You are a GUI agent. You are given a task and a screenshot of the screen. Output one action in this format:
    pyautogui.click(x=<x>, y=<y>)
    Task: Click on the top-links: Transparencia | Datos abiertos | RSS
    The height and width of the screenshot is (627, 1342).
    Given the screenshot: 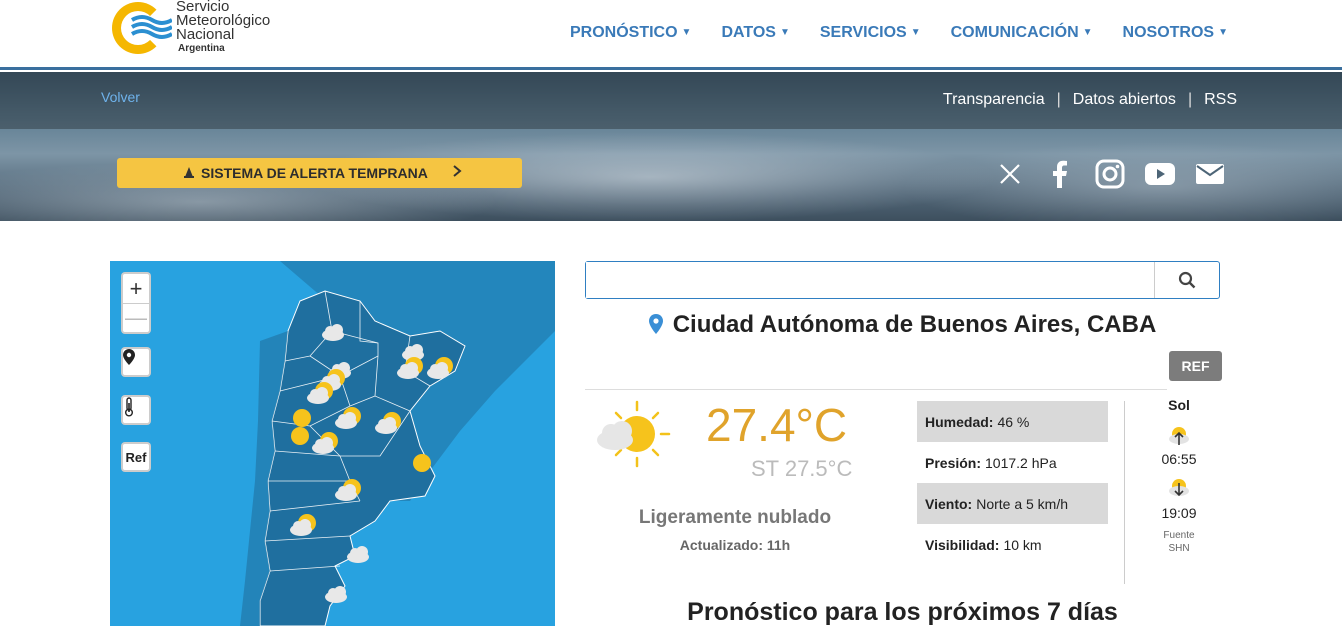 What is the action you would take?
    pyautogui.click(x=1090, y=100)
    